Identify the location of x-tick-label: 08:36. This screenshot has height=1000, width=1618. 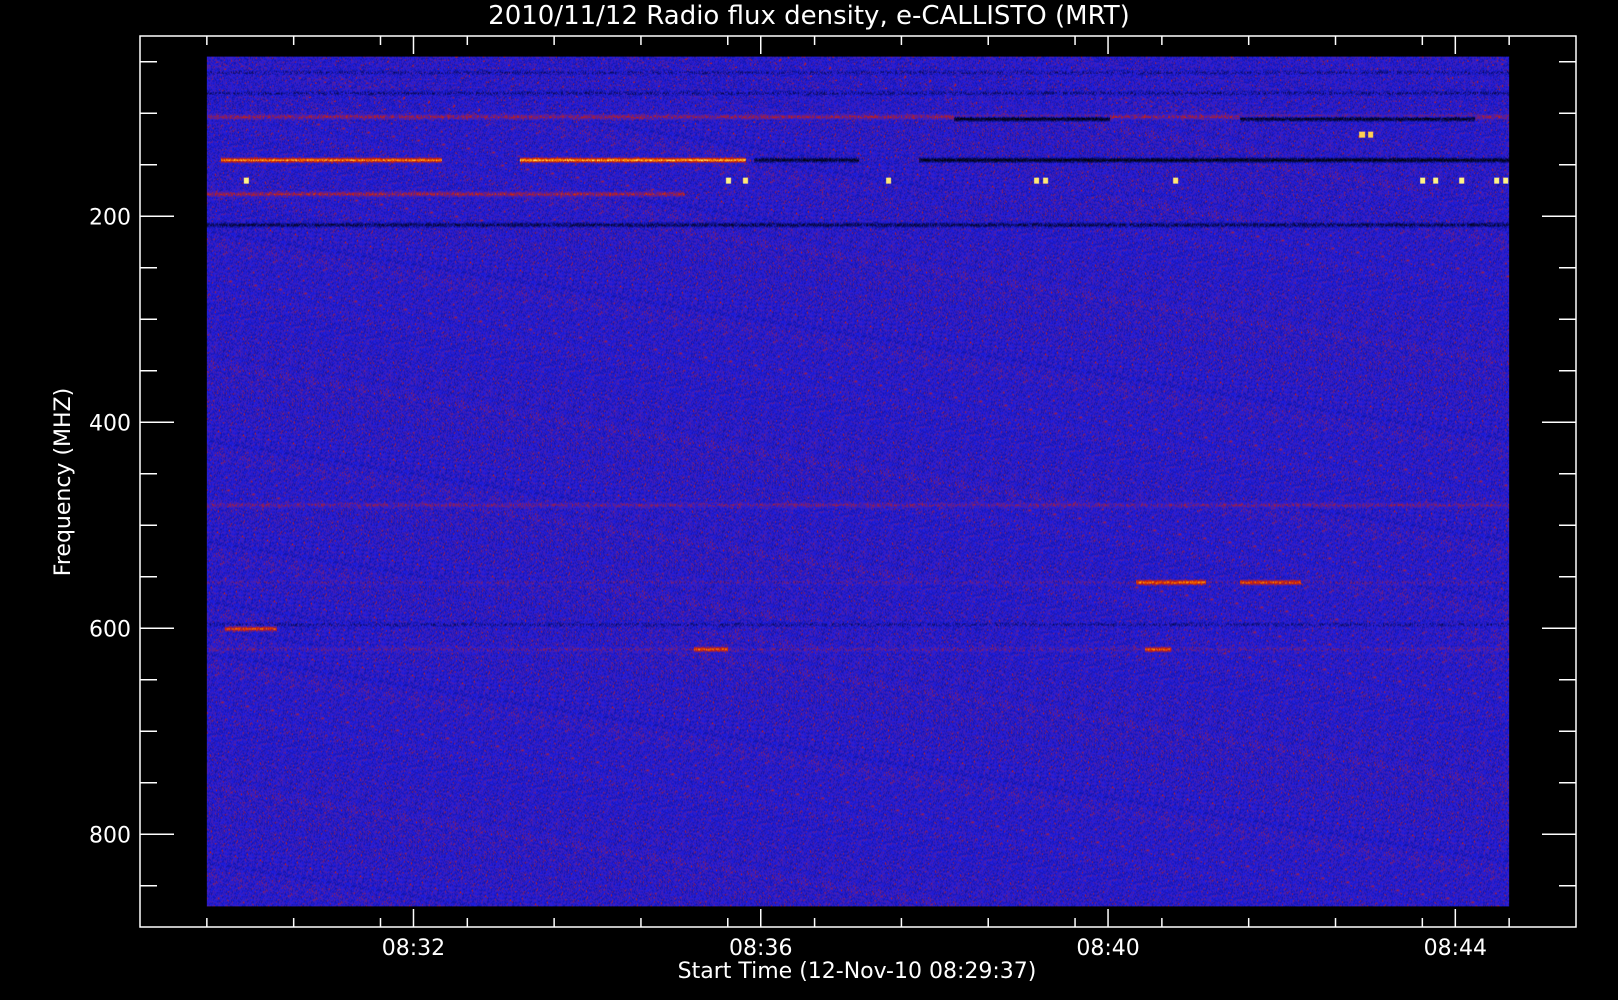
(760, 948).